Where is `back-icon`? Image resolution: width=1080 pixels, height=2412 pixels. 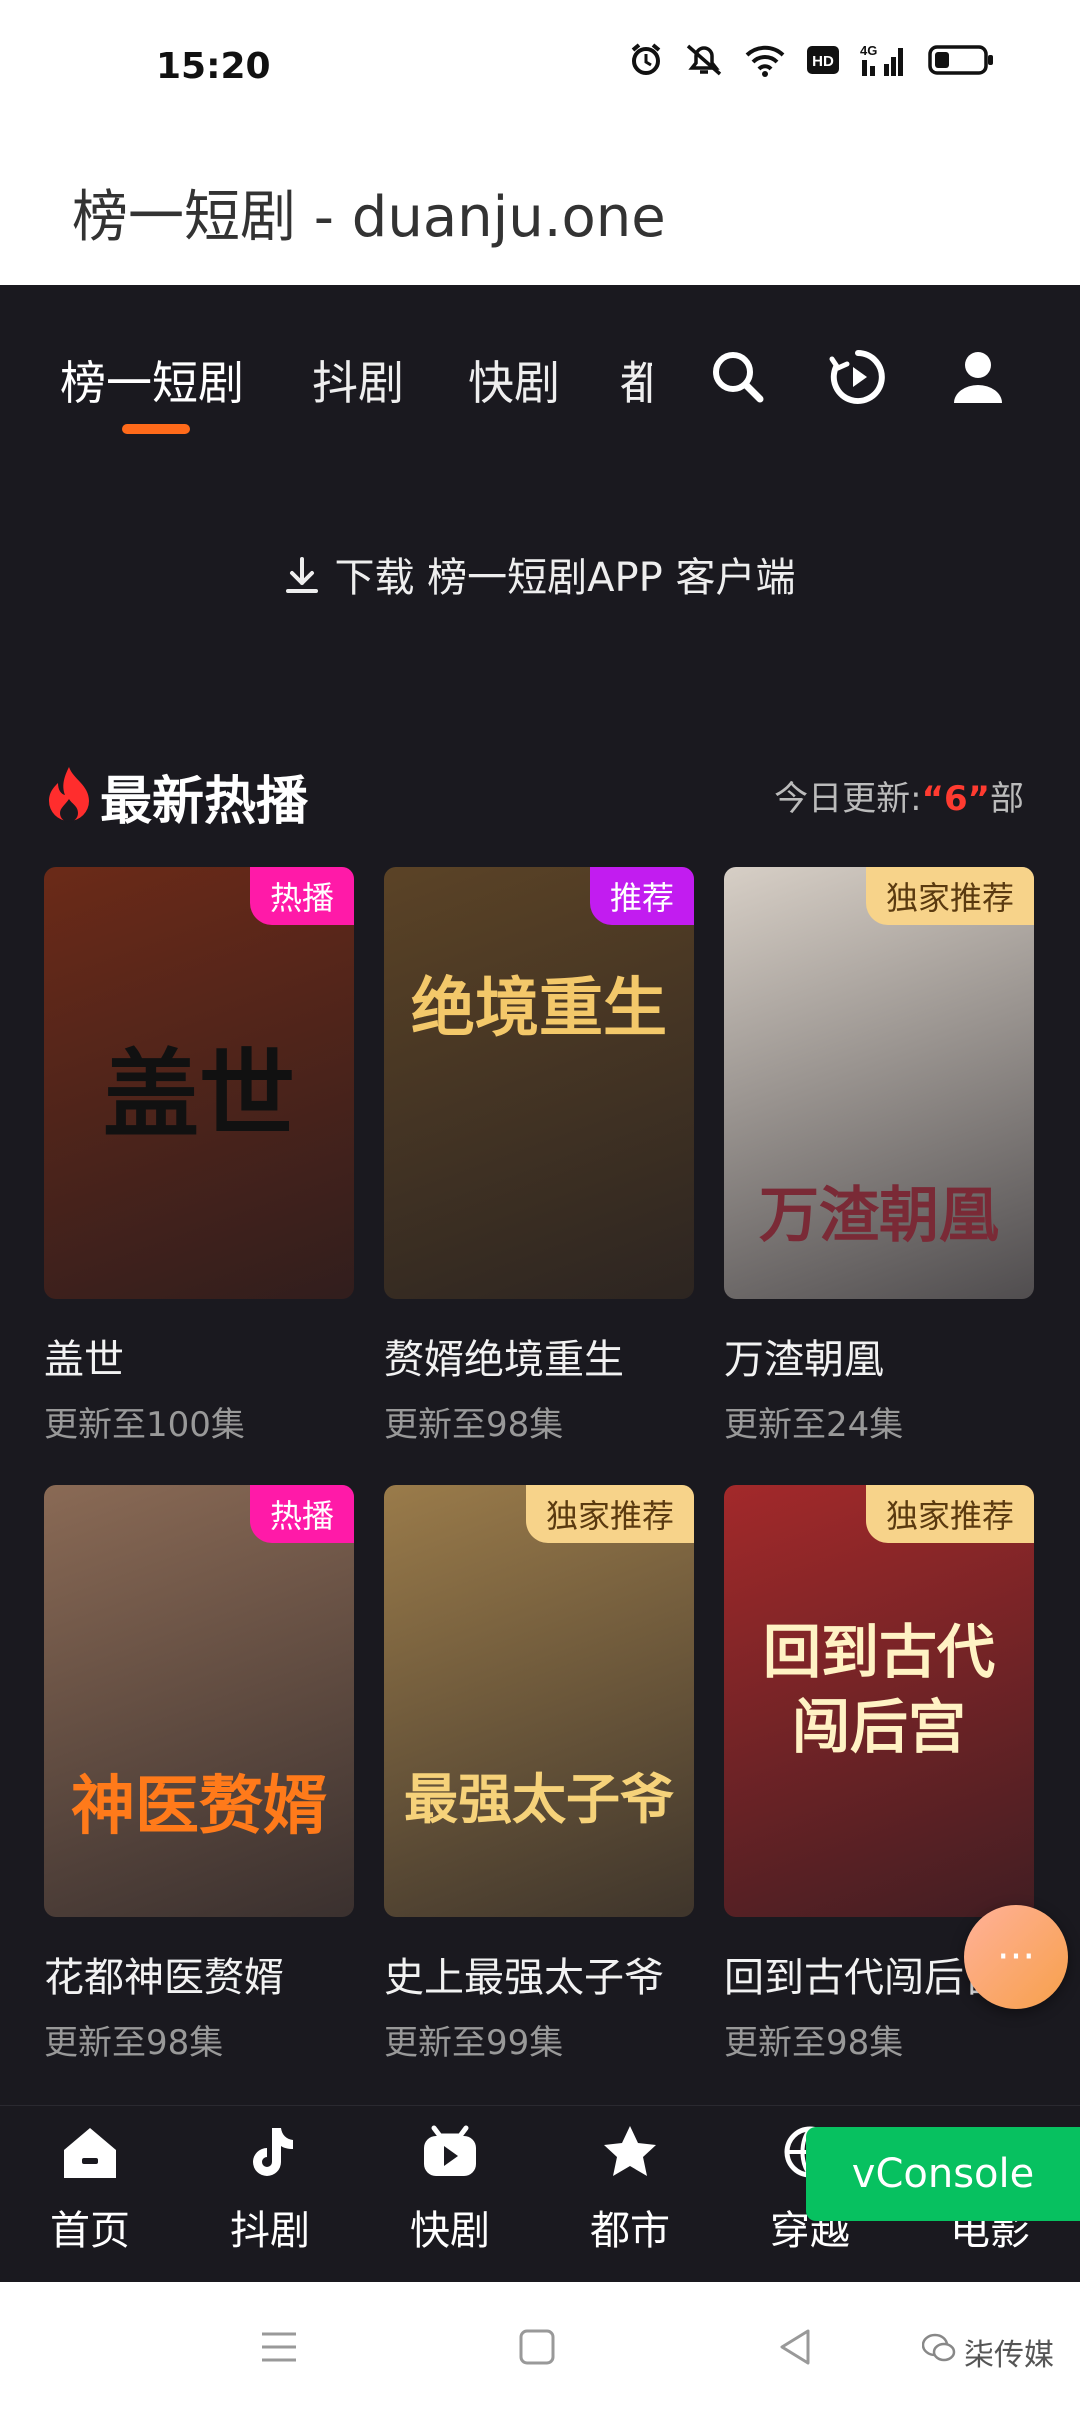
back-icon is located at coordinates (795, 2349).